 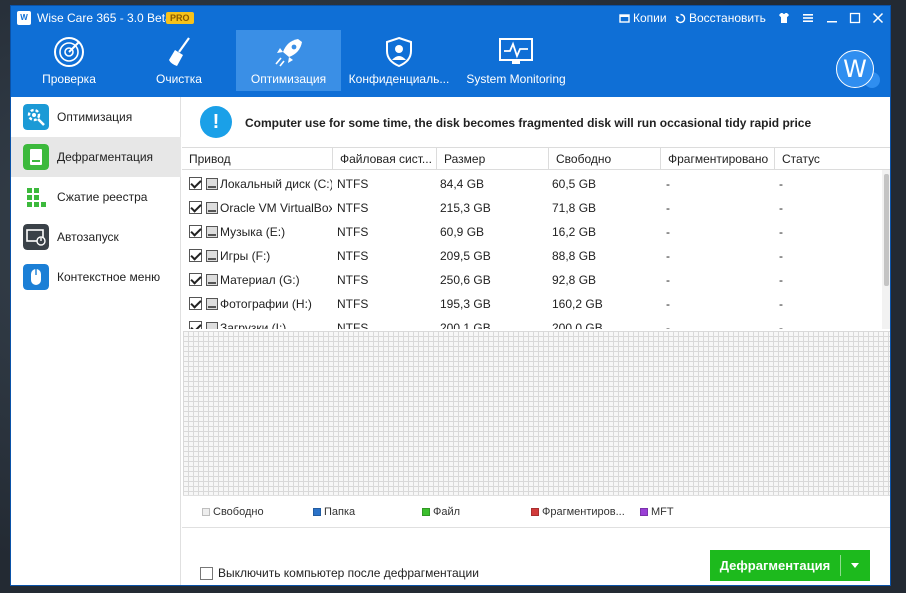 What do you see at coordinates (855, 565) in the screenshot?
I see `chevron-down-icon` at bounding box center [855, 565].